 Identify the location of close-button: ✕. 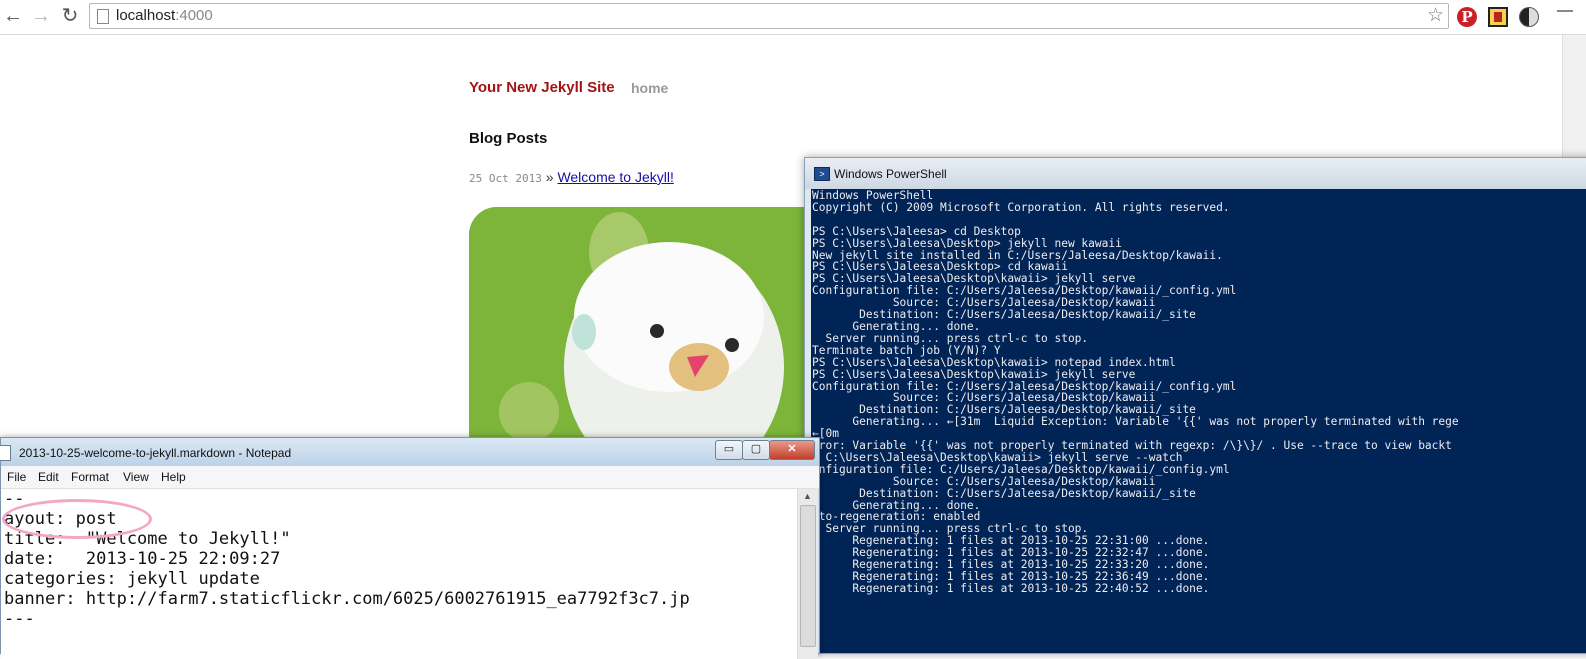
(792, 450).